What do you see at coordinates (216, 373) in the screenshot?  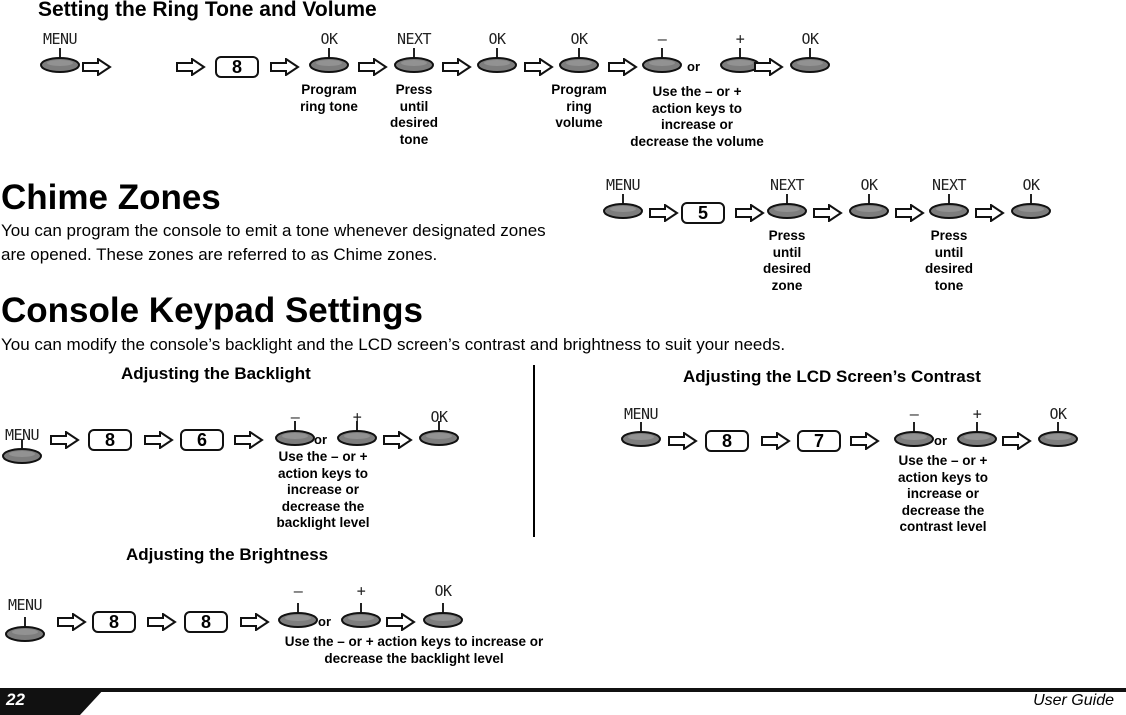 I see `backlight-heading: Adjusting the Backlight` at bounding box center [216, 373].